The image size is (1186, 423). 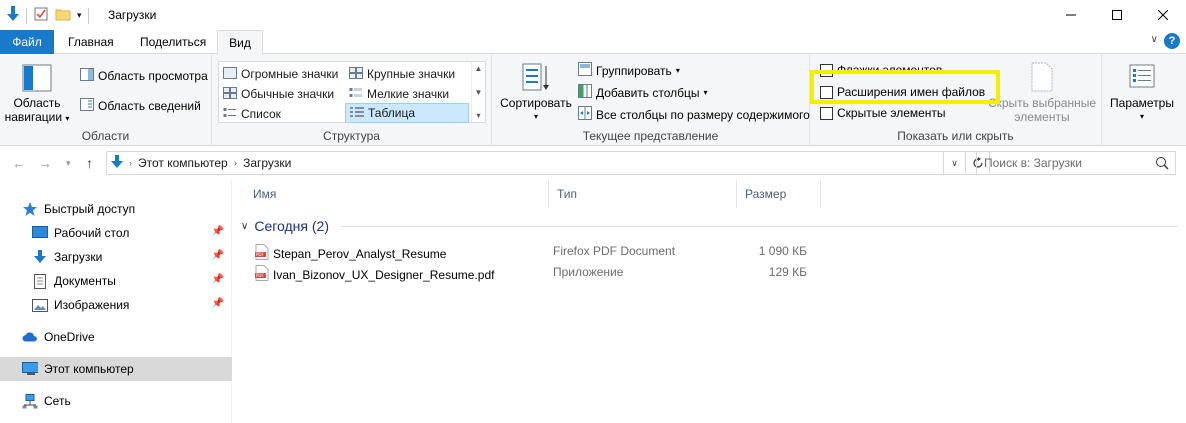 What do you see at coordinates (360, 253) in the screenshot?
I see `file-name: Stepan_Perov_Analyst_Resume` at bounding box center [360, 253].